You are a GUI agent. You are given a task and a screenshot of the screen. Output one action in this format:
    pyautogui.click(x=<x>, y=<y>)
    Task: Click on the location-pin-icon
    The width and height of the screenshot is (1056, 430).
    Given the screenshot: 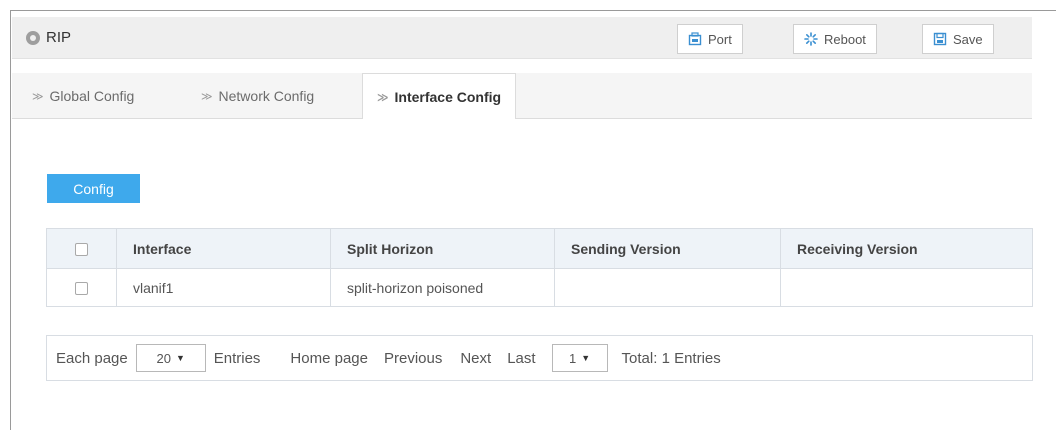 What is the action you would take?
    pyautogui.click(x=33, y=38)
    